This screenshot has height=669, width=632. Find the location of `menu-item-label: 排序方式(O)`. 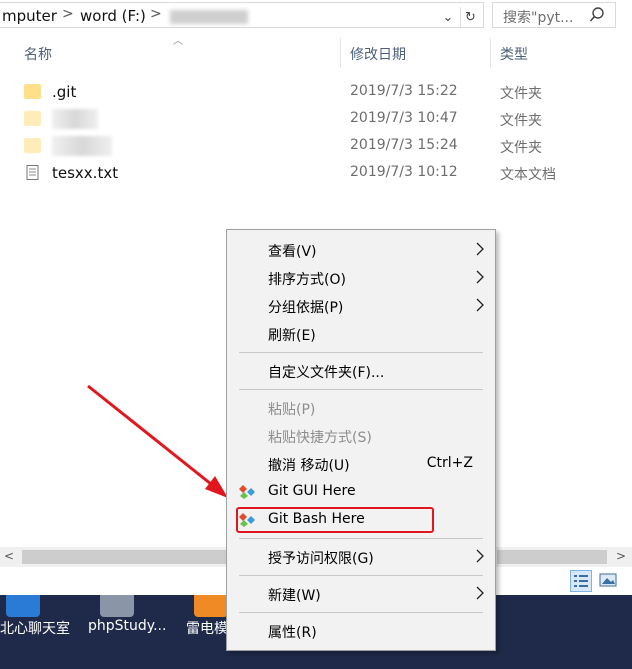

menu-item-label: 排序方式(O) is located at coordinates (307, 280).